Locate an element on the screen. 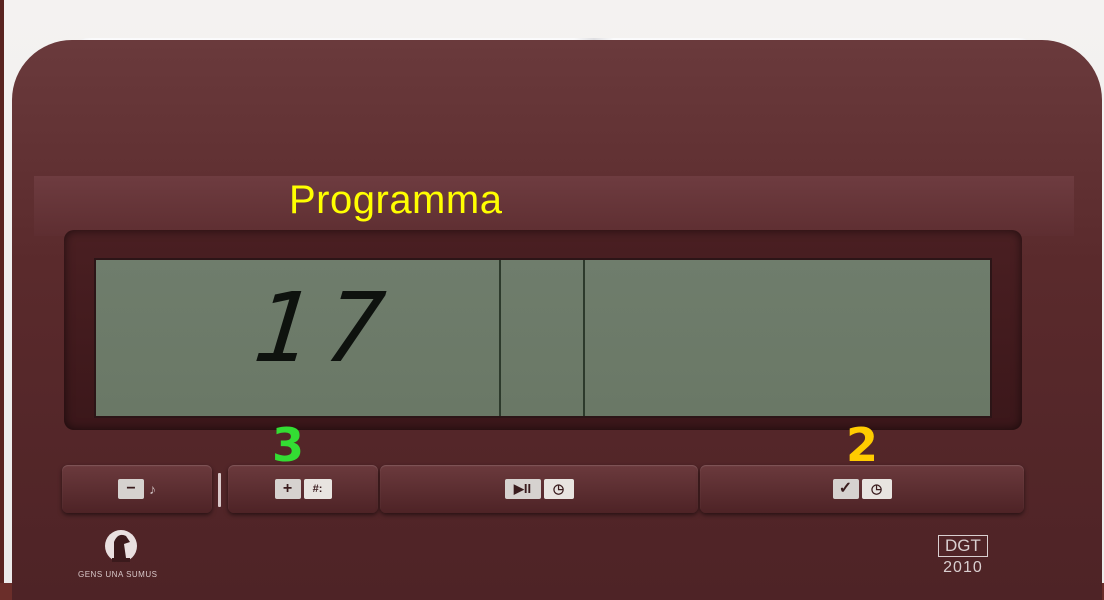 This screenshot has height=600, width=1104. check-button: ✓ ◷ is located at coordinates (862, 489).